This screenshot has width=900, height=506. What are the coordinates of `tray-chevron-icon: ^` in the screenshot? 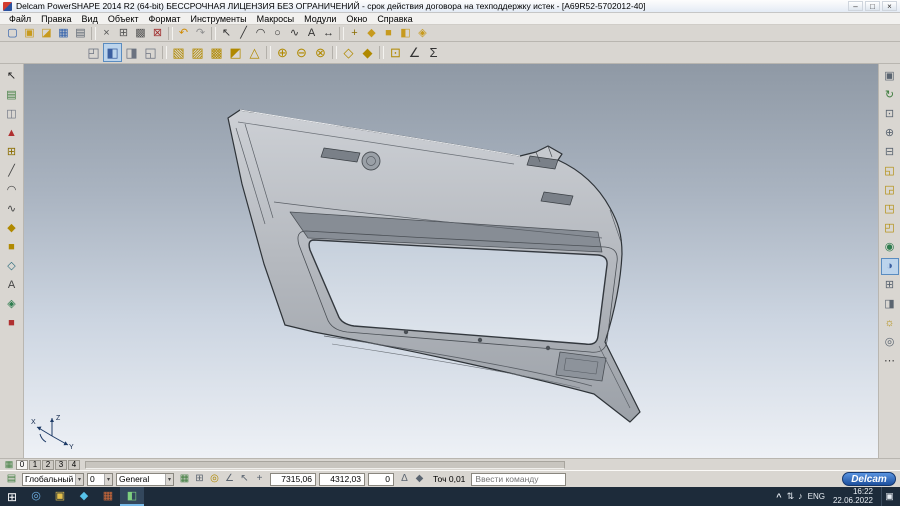 It's located at (778, 497).